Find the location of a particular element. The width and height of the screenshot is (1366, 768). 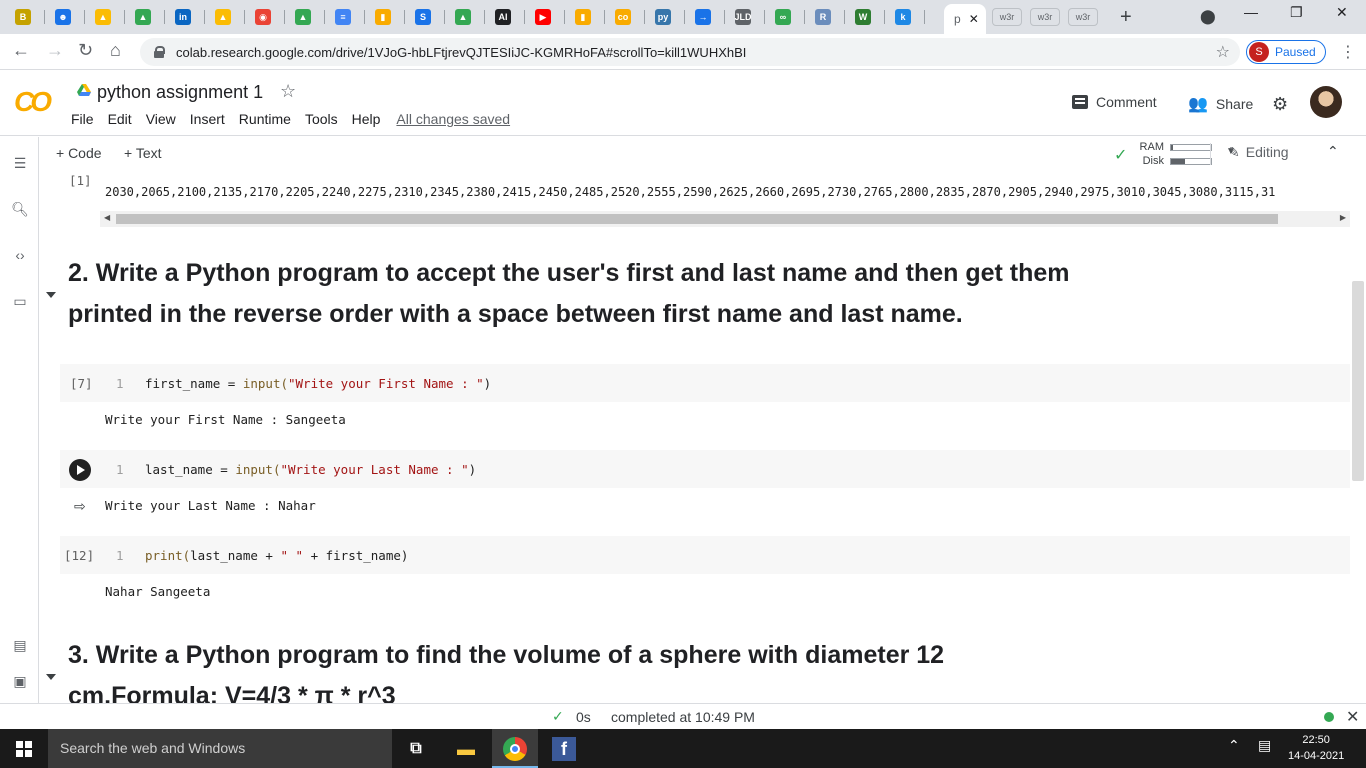

output-horizontal-scrollbar: ◀ ▶ is located at coordinates (725, 219).